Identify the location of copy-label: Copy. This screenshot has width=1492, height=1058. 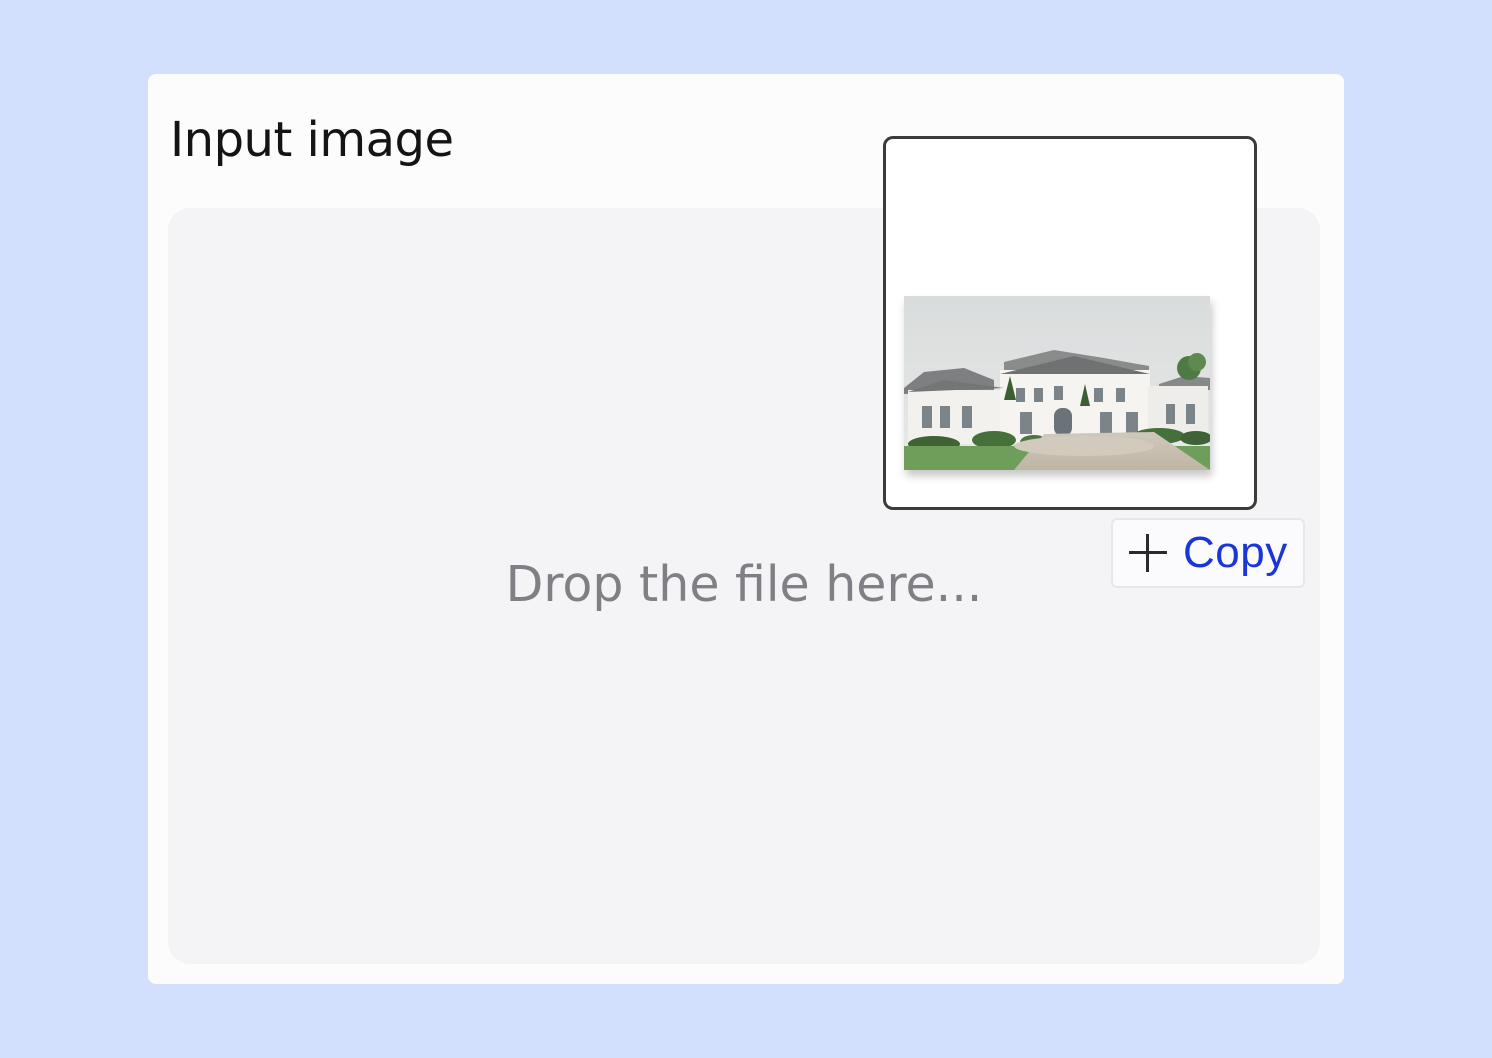
(1235, 552).